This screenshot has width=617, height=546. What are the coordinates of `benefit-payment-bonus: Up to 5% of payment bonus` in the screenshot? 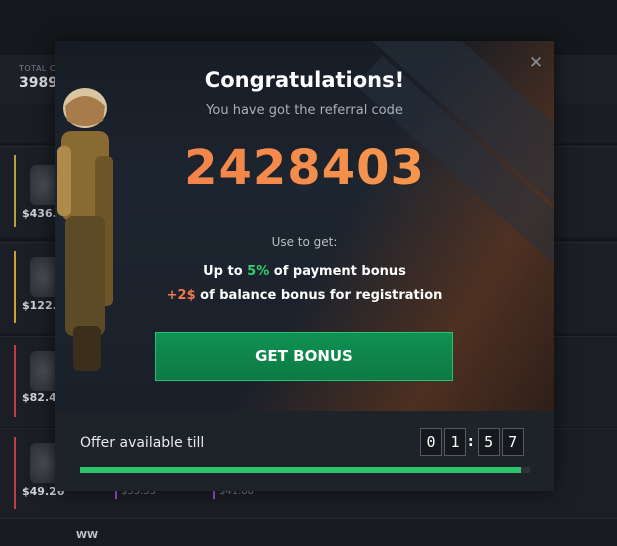 It's located at (304, 271).